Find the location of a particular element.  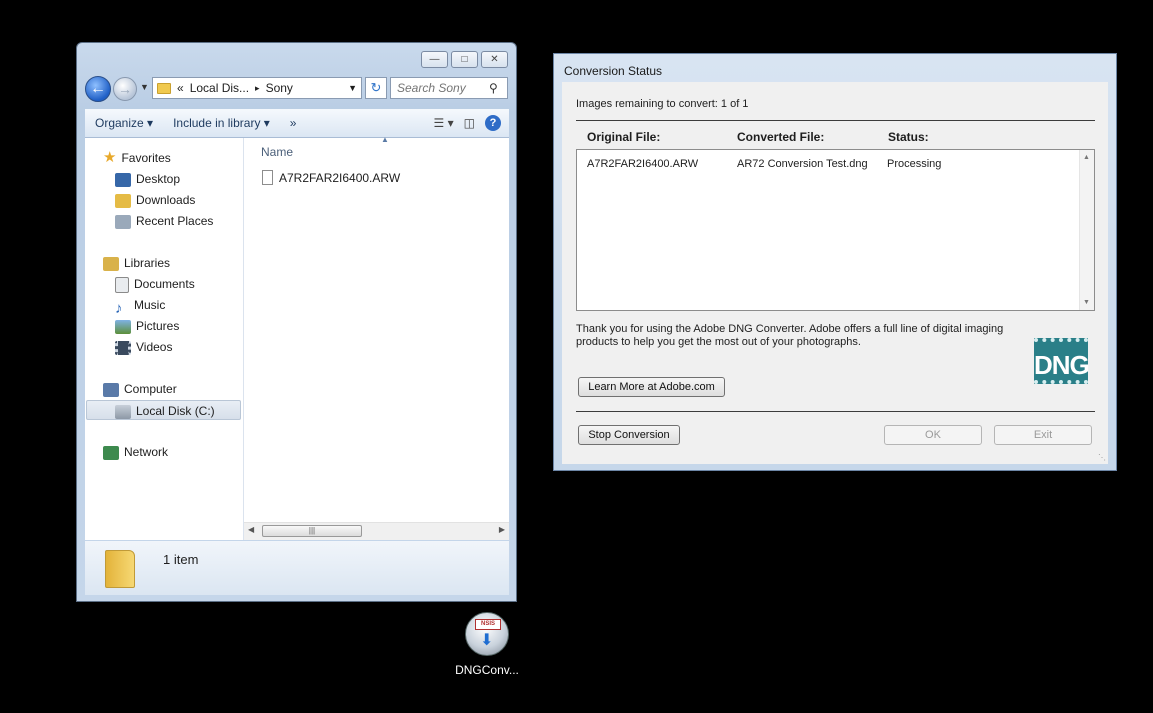

network-icon is located at coordinates (111, 452).